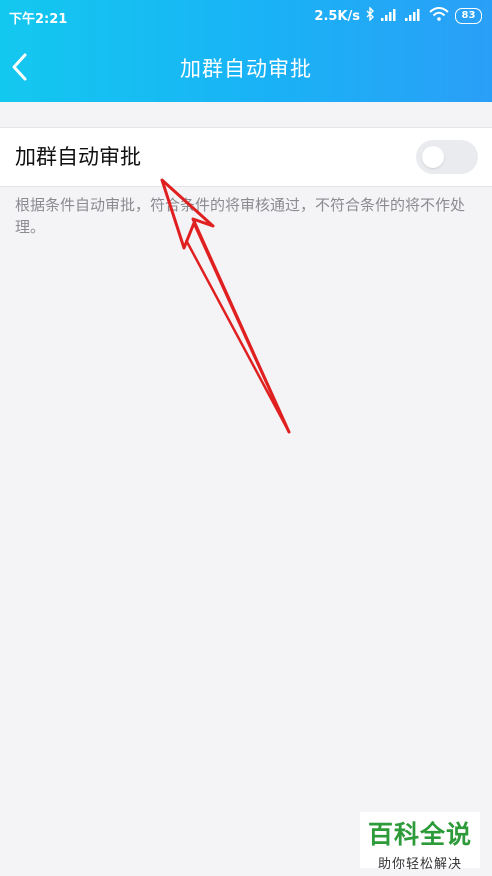  What do you see at coordinates (246, 157) in the screenshot?
I see `auto-approve-setting-row: 加群自动审批` at bounding box center [246, 157].